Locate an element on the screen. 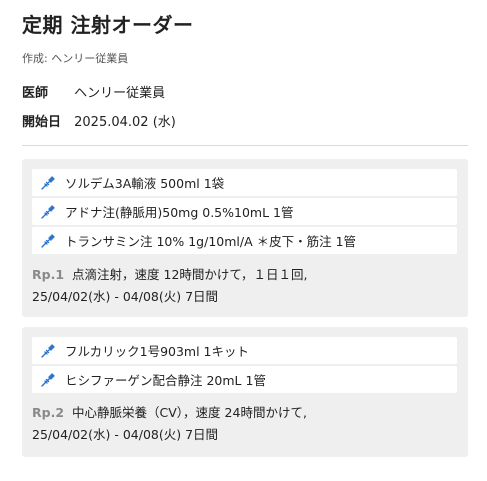  drug-list: フルカリック1号903ml 1キット ヒシファーゲン配合静注 20mL 1管 is located at coordinates (244, 366).